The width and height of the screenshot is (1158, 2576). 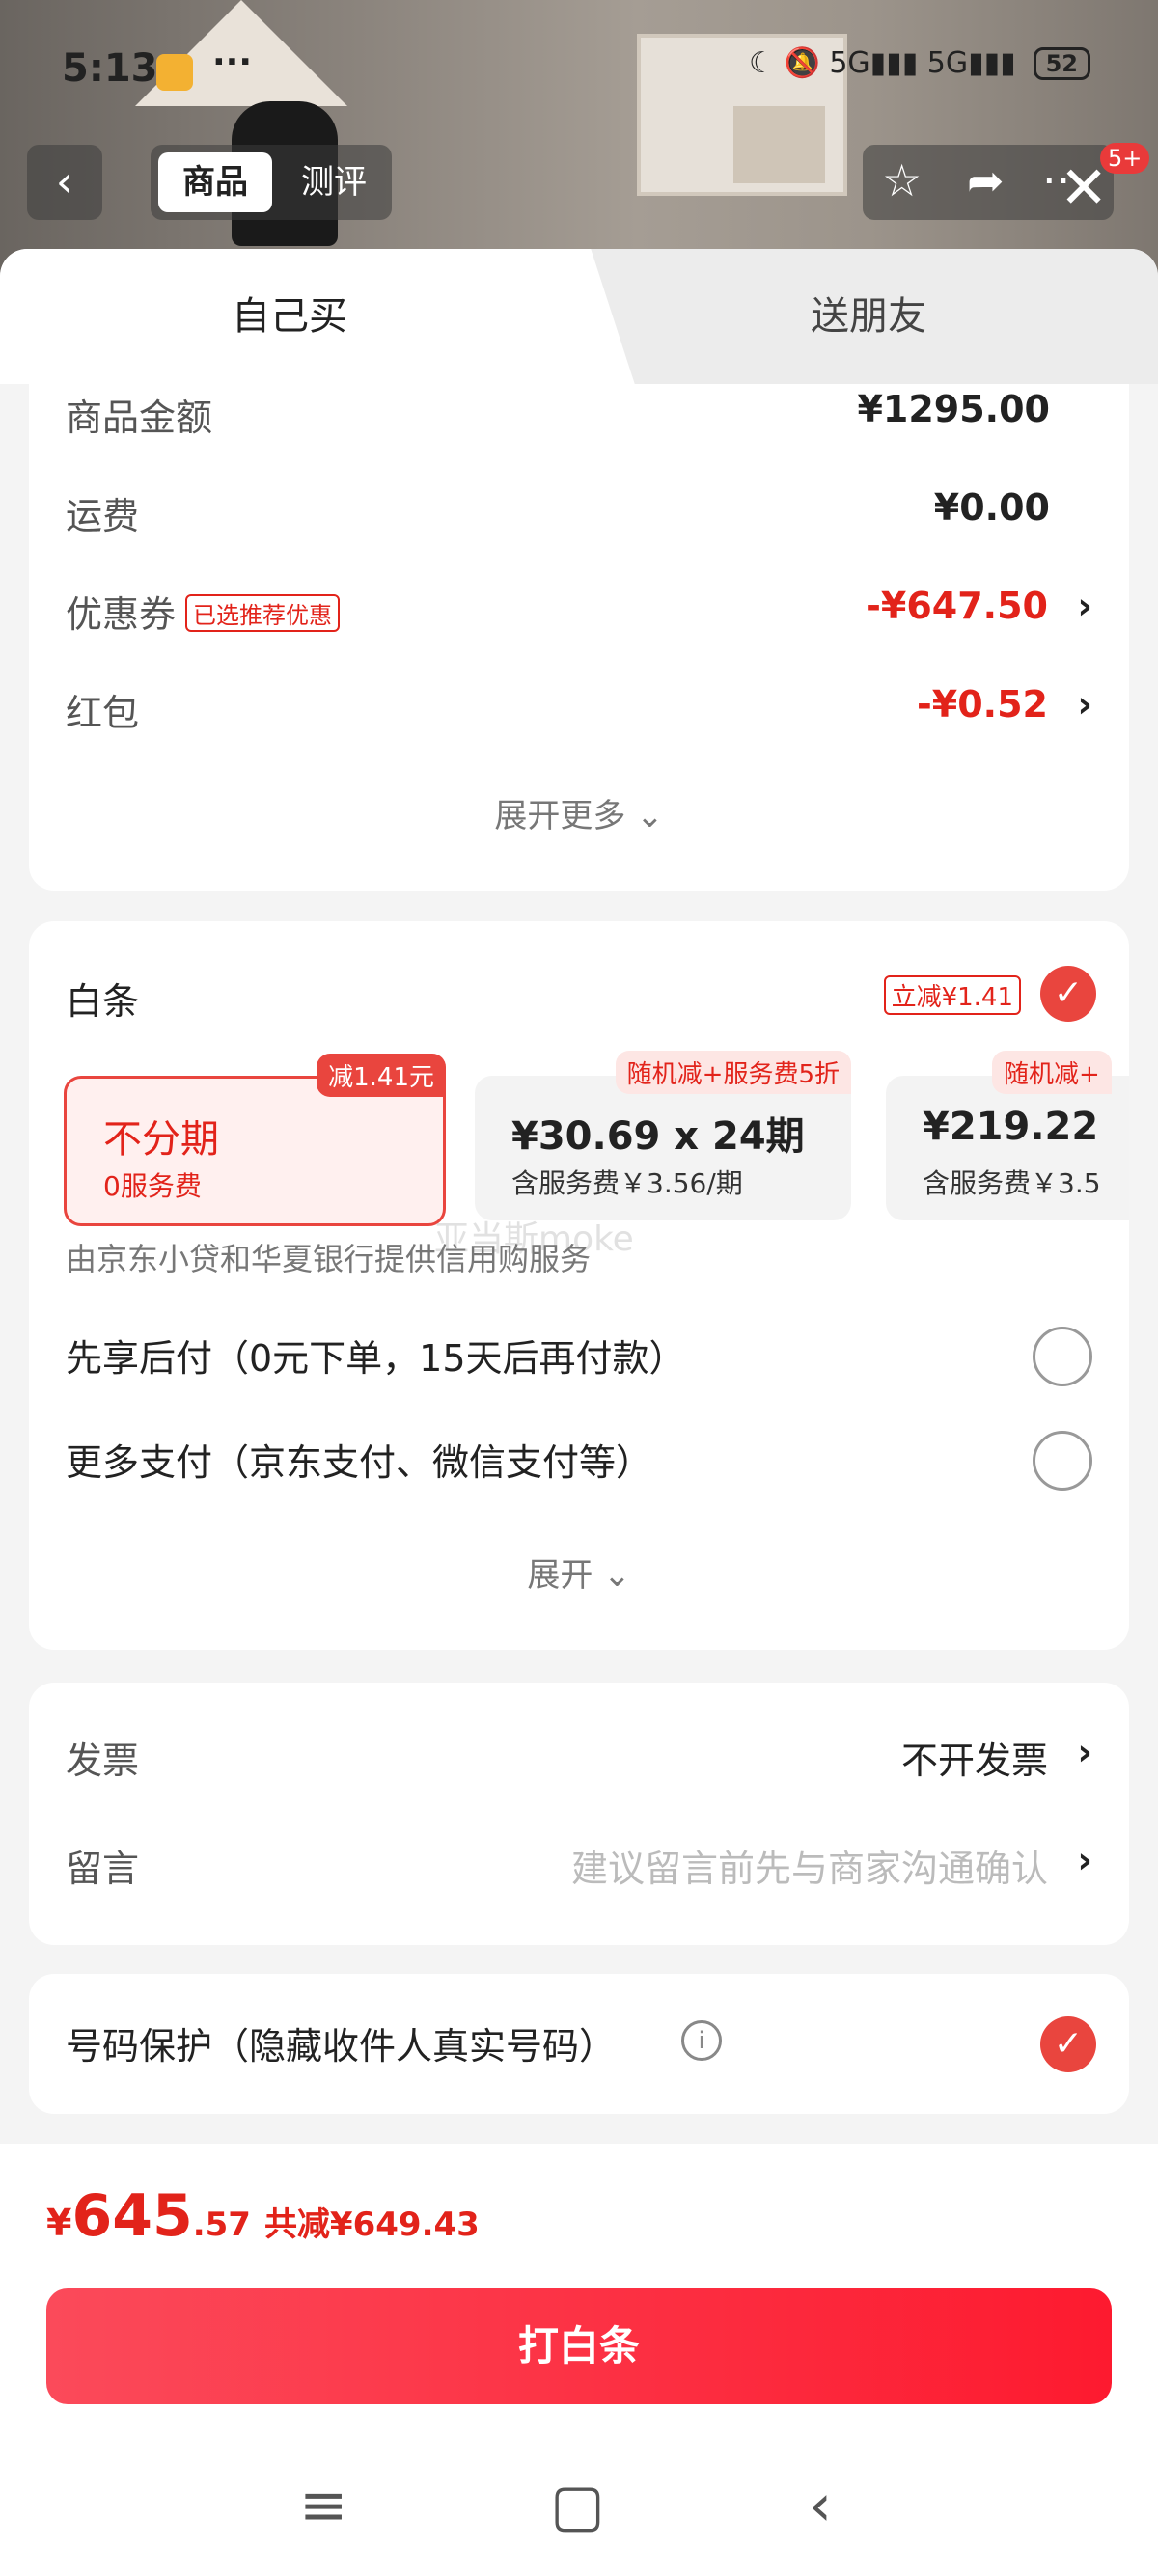 I want to click on plan-sub: 含服务费￥3.5, so click(x=1011, y=1183).